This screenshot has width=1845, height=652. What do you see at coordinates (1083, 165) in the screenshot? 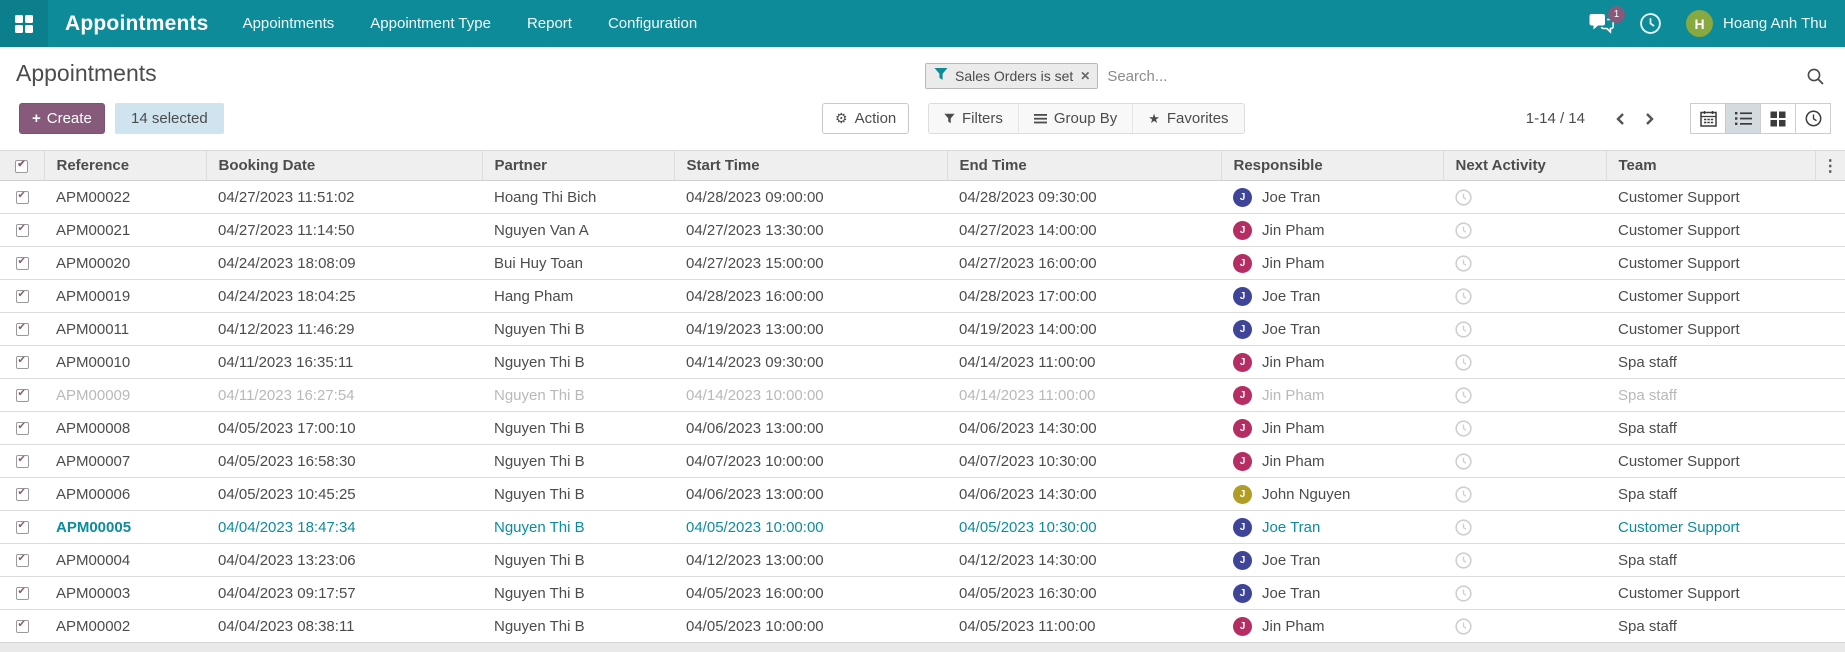
I see `column-header-end-time: End Time` at bounding box center [1083, 165].